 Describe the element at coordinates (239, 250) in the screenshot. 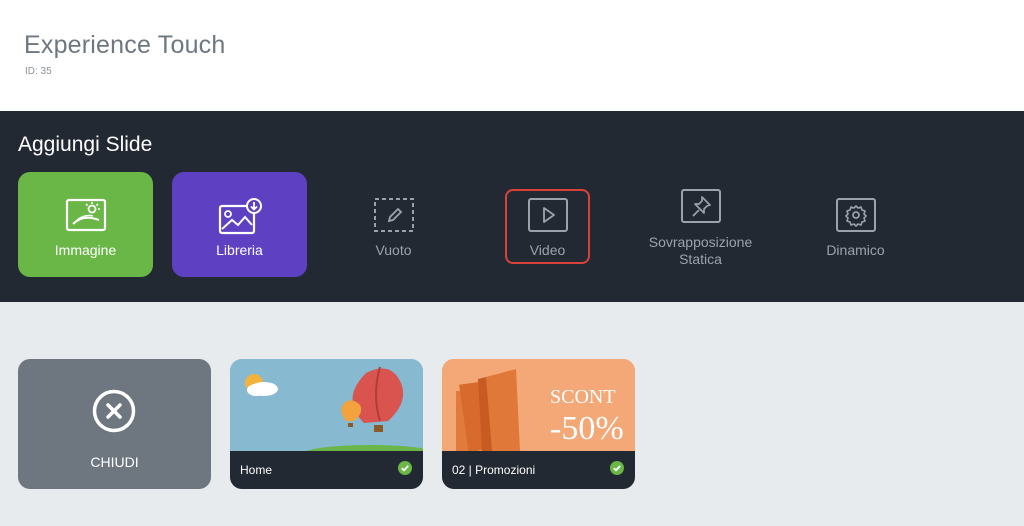

I see `library-label: Libreria` at that location.